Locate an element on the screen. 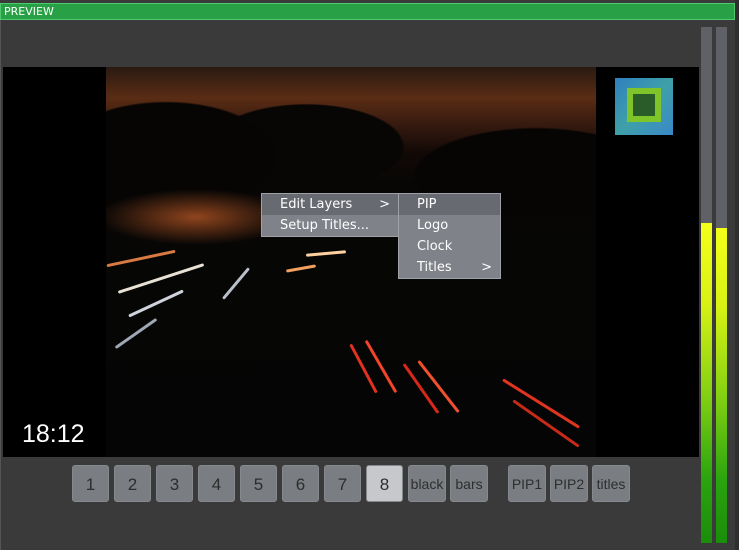  audio-meter-left-level is located at coordinates (706, 383).